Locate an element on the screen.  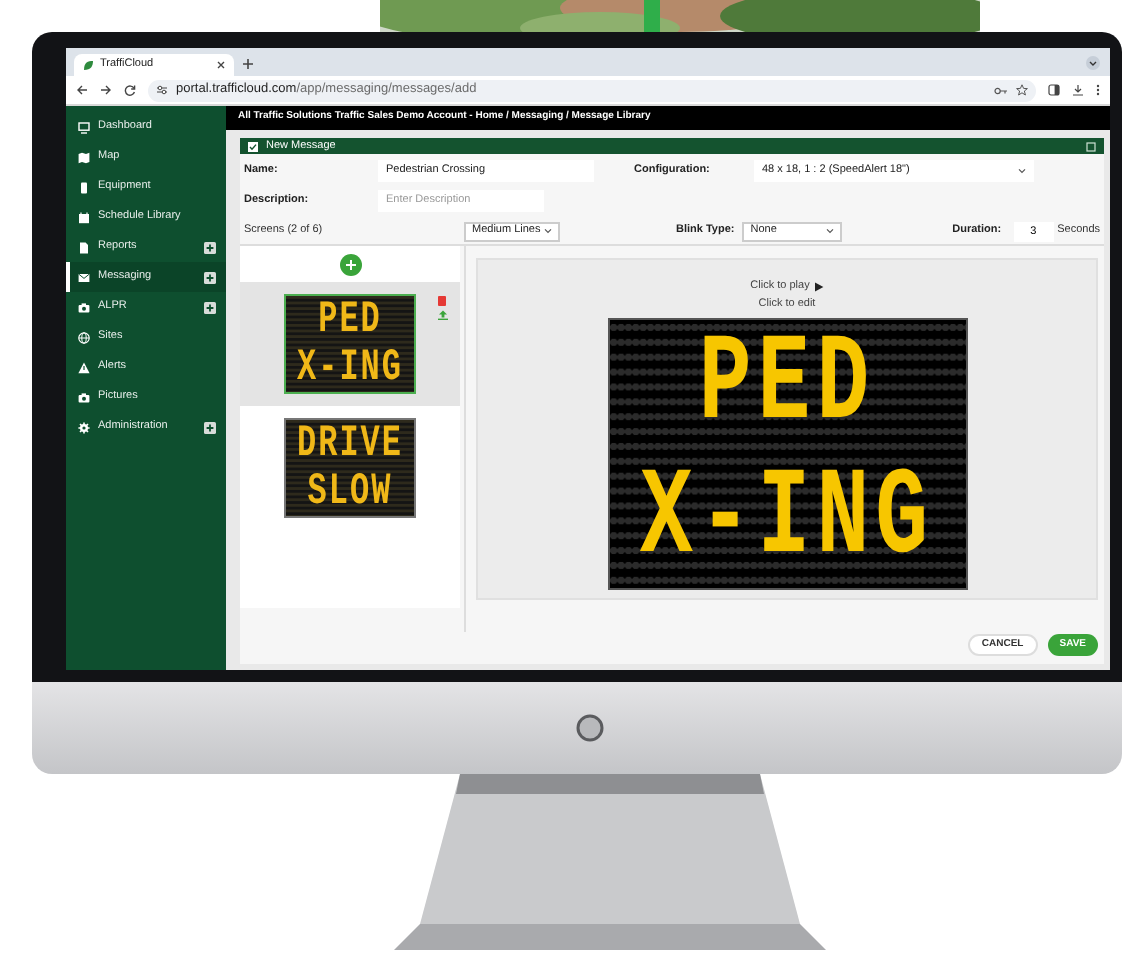
monitor-icon is located at coordinates (84, 127).